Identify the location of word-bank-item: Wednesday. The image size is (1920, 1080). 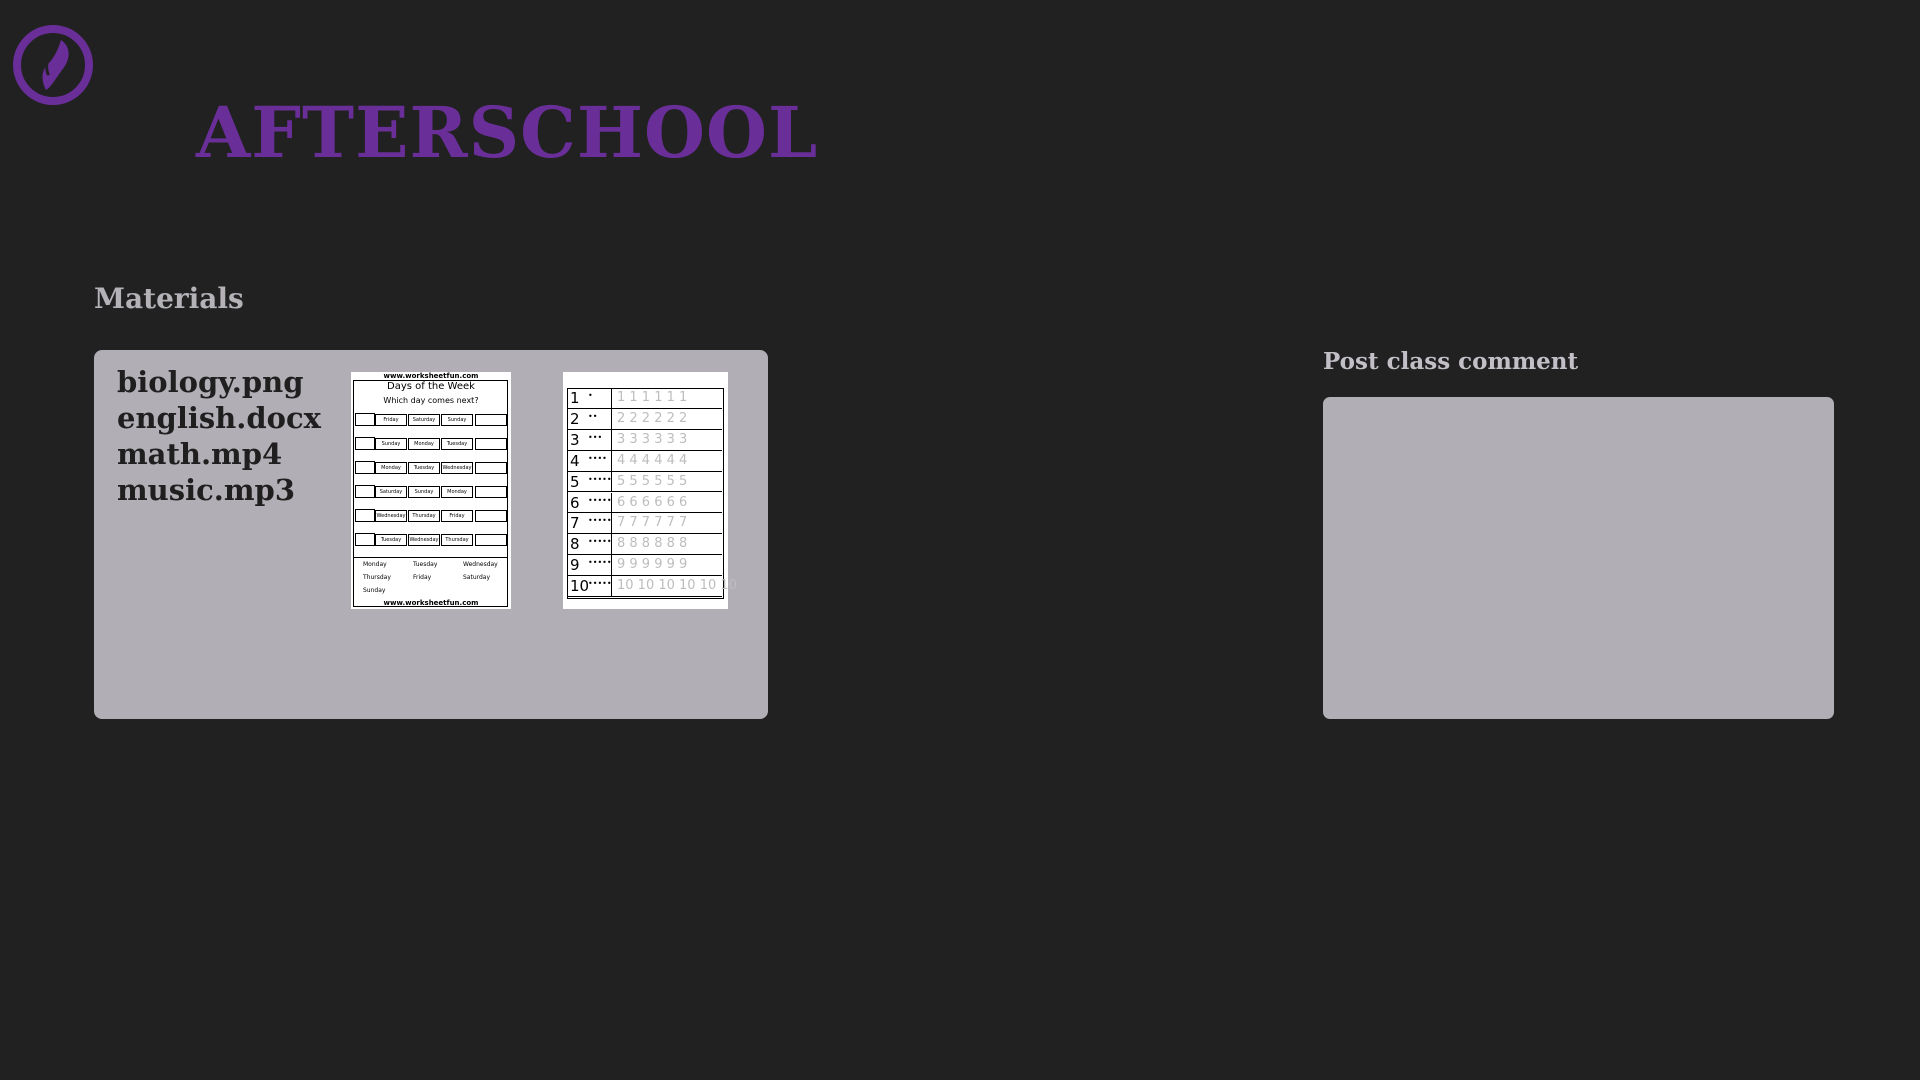
(480, 564).